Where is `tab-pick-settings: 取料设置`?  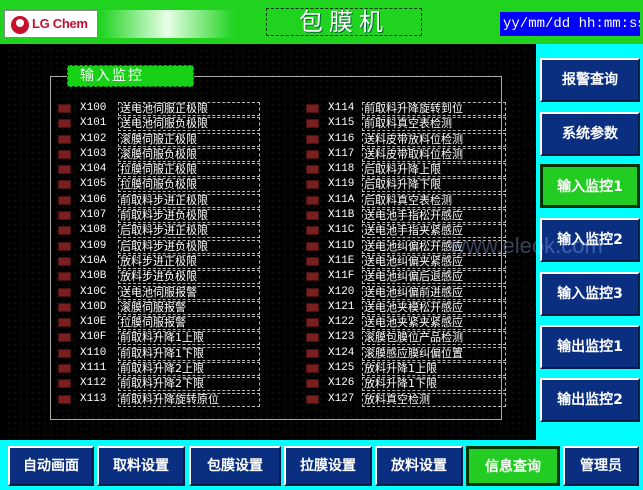 tab-pick-settings: 取料设置 is located at coordinates (141, 466).